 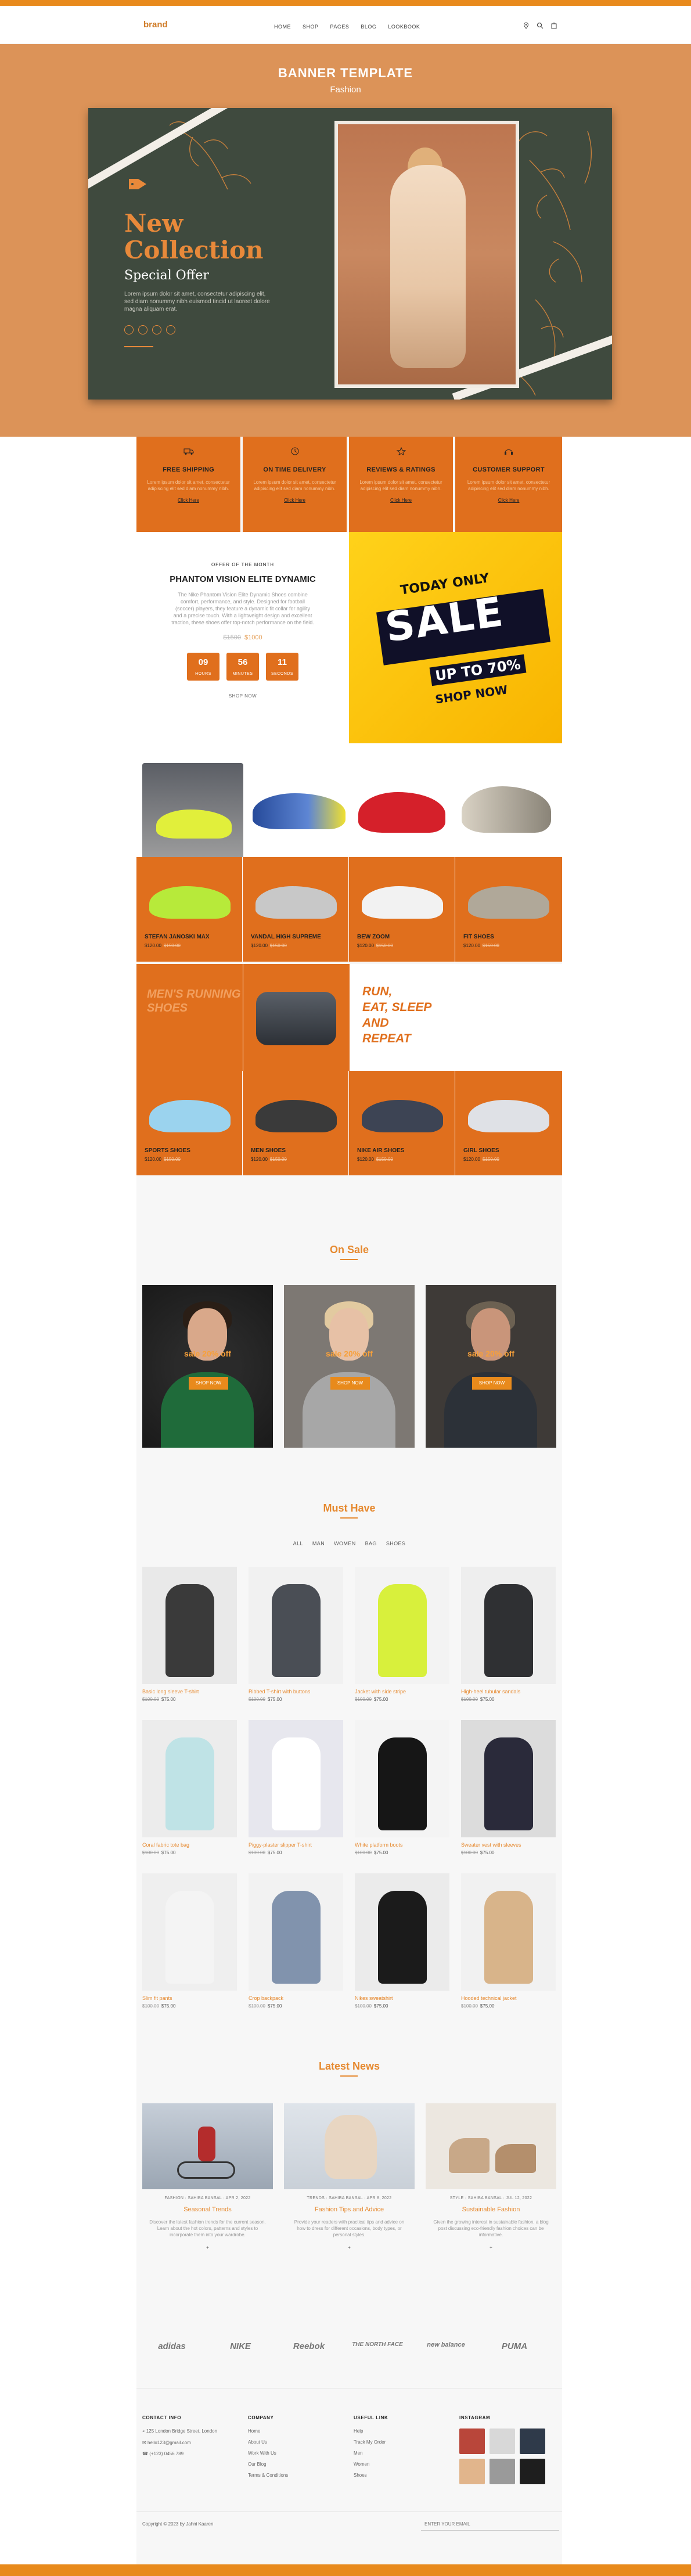 What do you see at coordinates (402, 1691) in the screenshot?
I see `product-name: Jacket with side stripe` at bounding box center [402, 1691].